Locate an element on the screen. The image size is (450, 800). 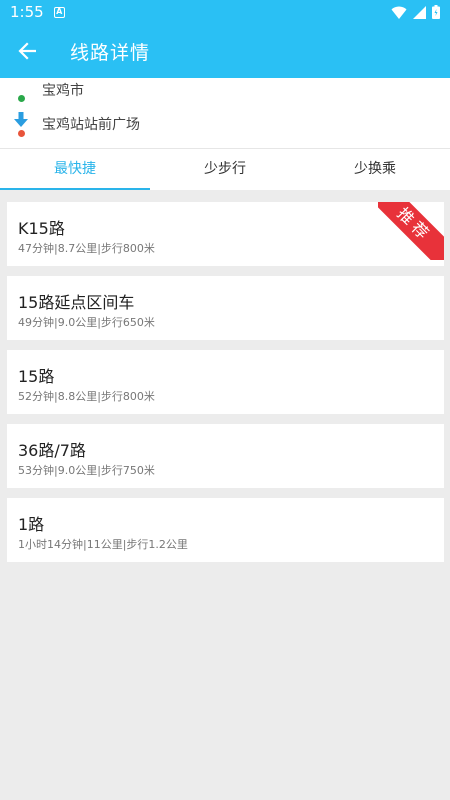
route-name: 15路延点区间车 is located at coordinates (76, 302).